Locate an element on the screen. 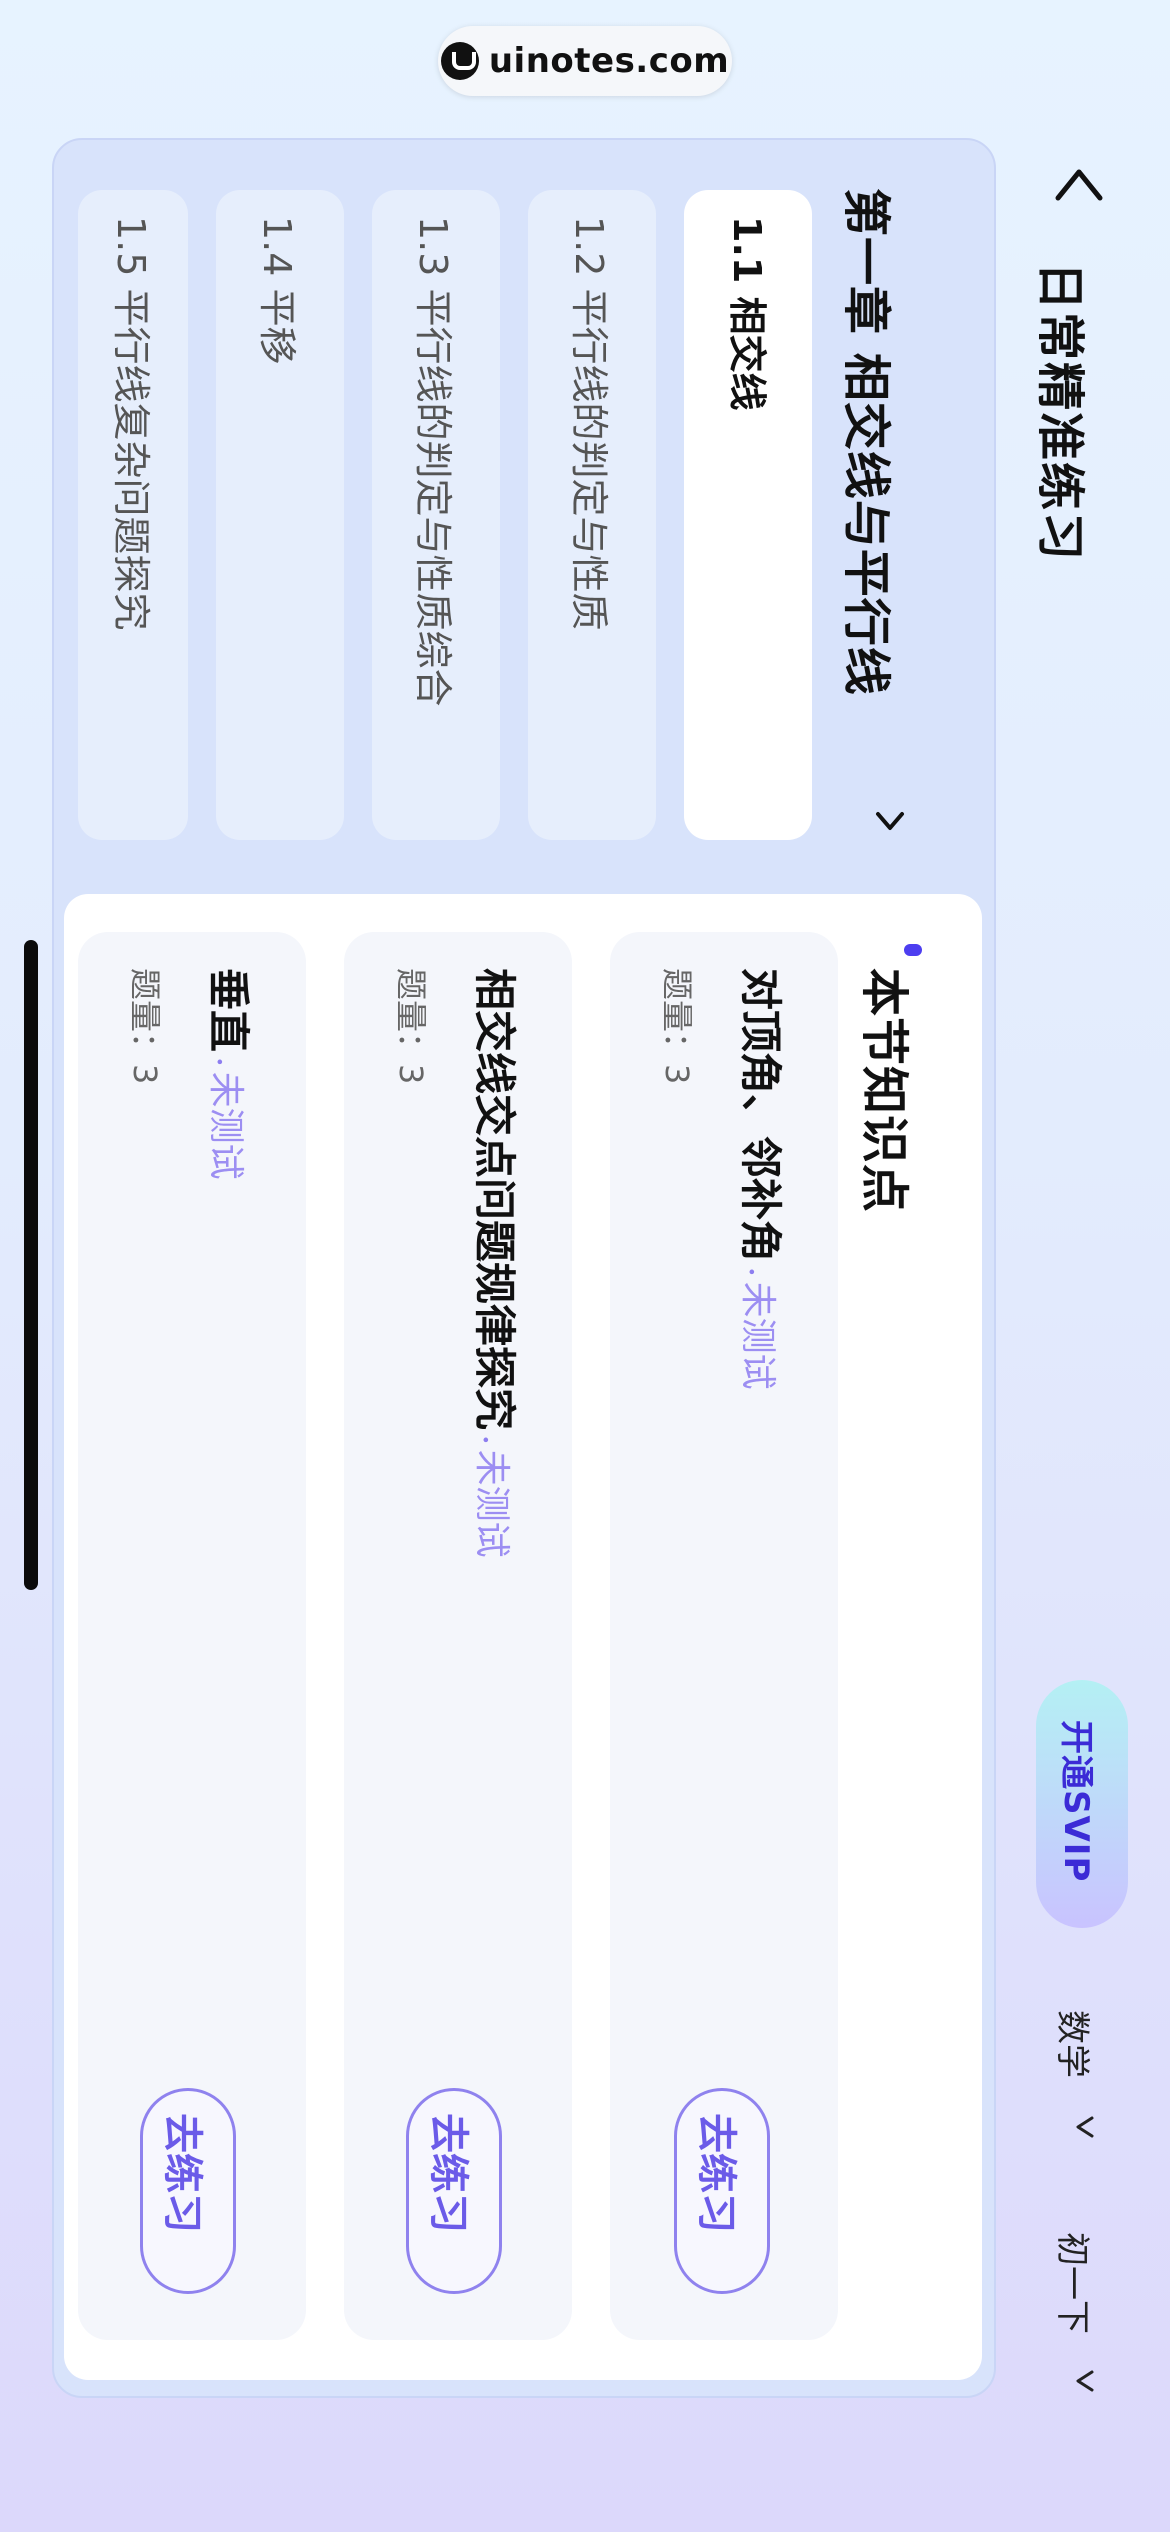 This screenshot has height=2532, width=1170. subject-label: 数学 is located at coordinates (1072, 2044).